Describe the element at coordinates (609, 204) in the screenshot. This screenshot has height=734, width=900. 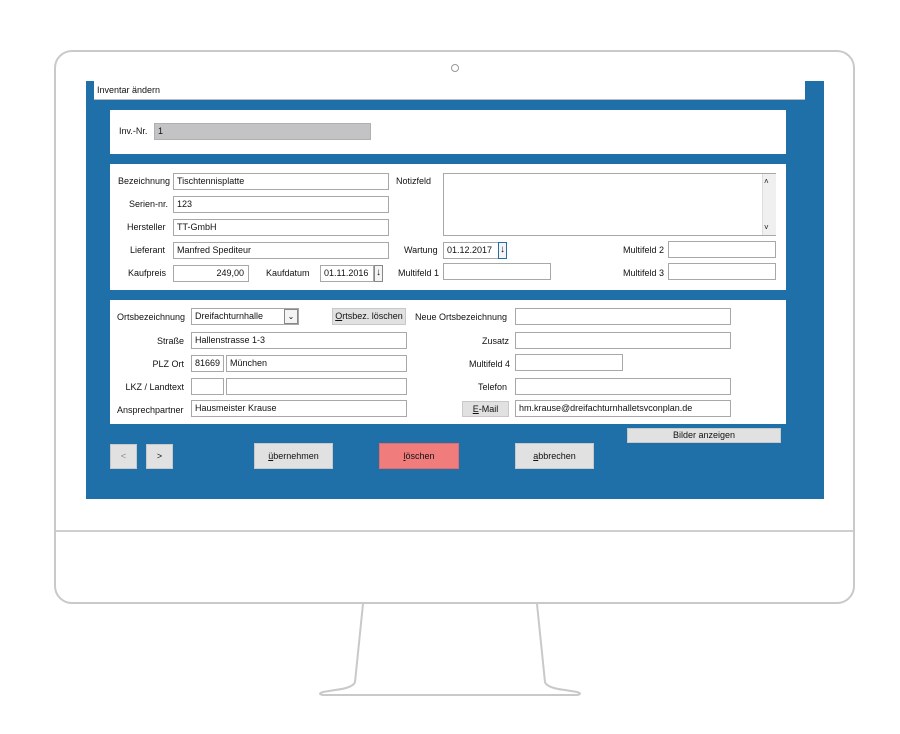
I see `notizfeld-textarea` at that location.